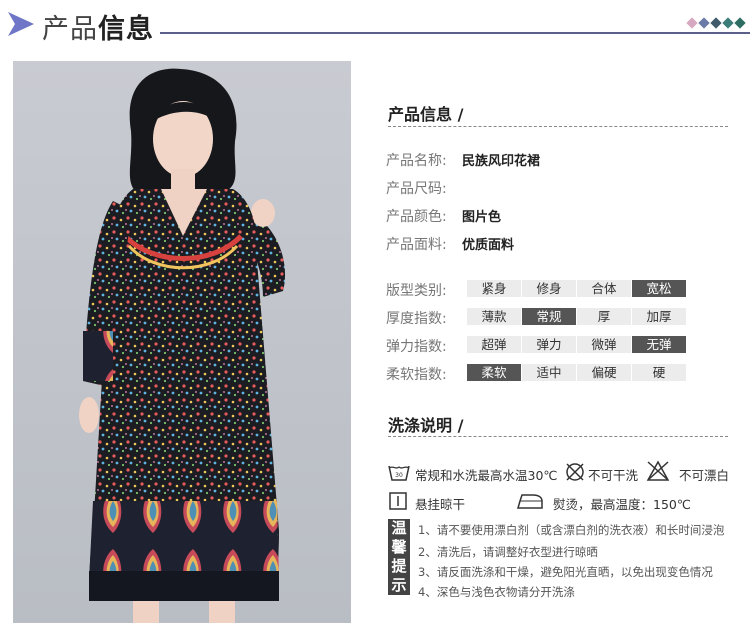 The width and height of the screenshot is (750, 643). What do you see at coordinates (126, 29) in the screenshot?
I see `header-title-bold: 信息` at bounding box center [126, 29].